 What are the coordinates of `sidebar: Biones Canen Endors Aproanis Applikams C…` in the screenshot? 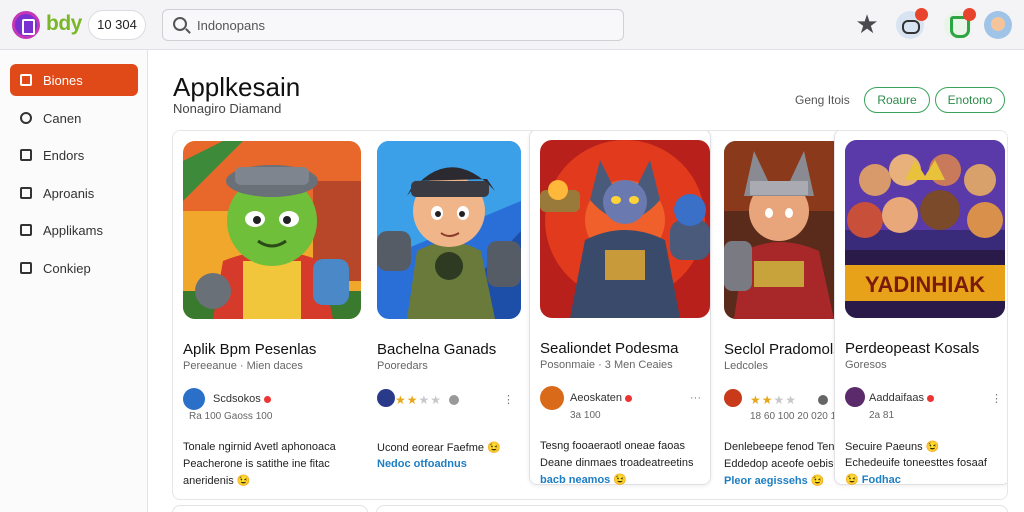 It's located at (74, 281).